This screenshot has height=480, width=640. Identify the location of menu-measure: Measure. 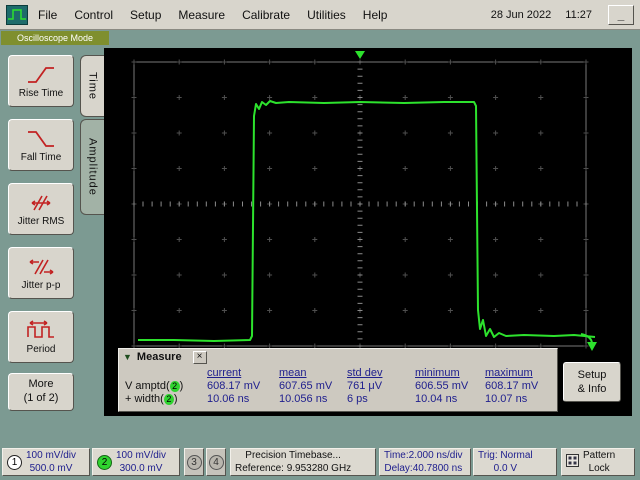
(201, 15).